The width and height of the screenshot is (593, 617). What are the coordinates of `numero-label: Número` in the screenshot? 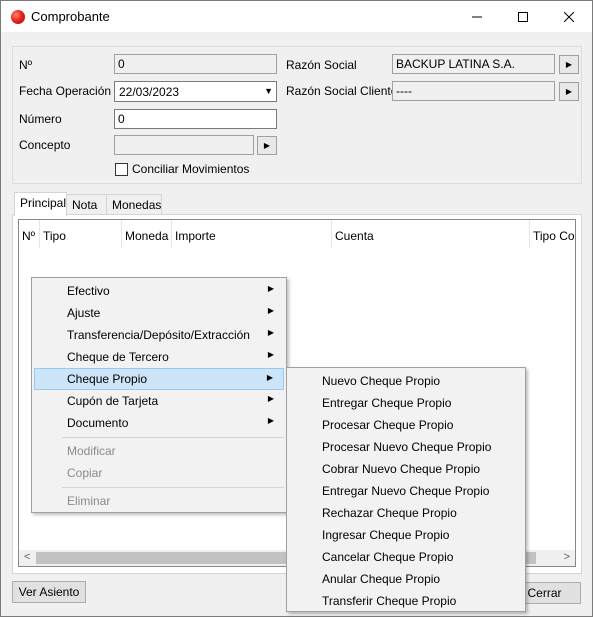 It's located at (40, 119).